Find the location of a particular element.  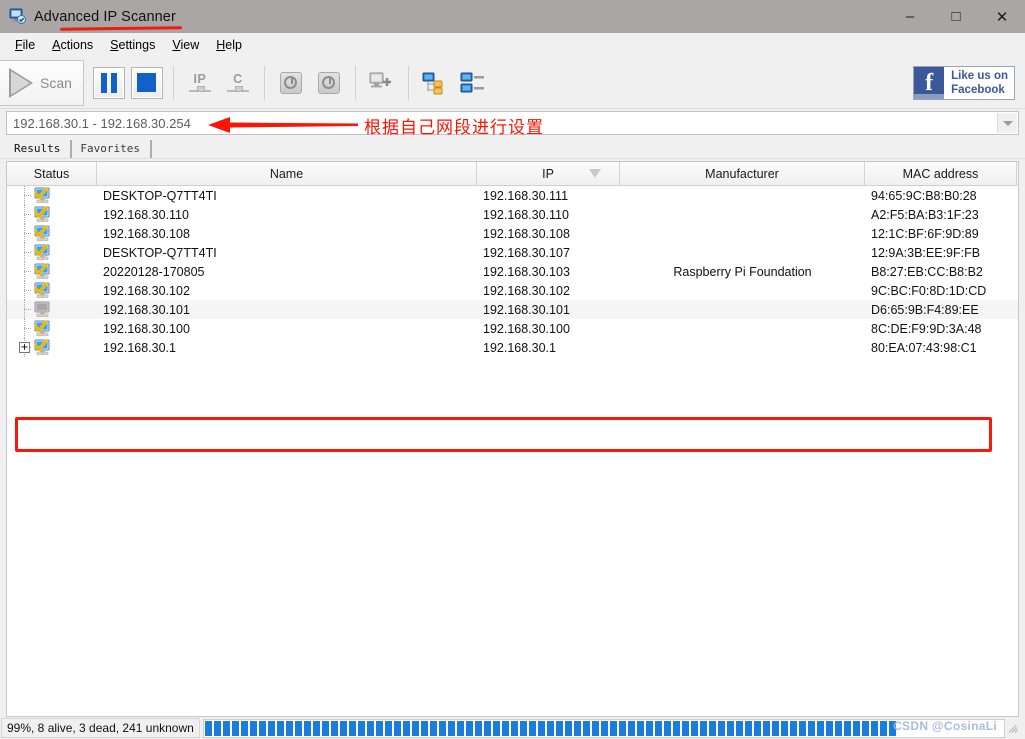

tab-favorites: Favorites is located at coordinates (112, 149).